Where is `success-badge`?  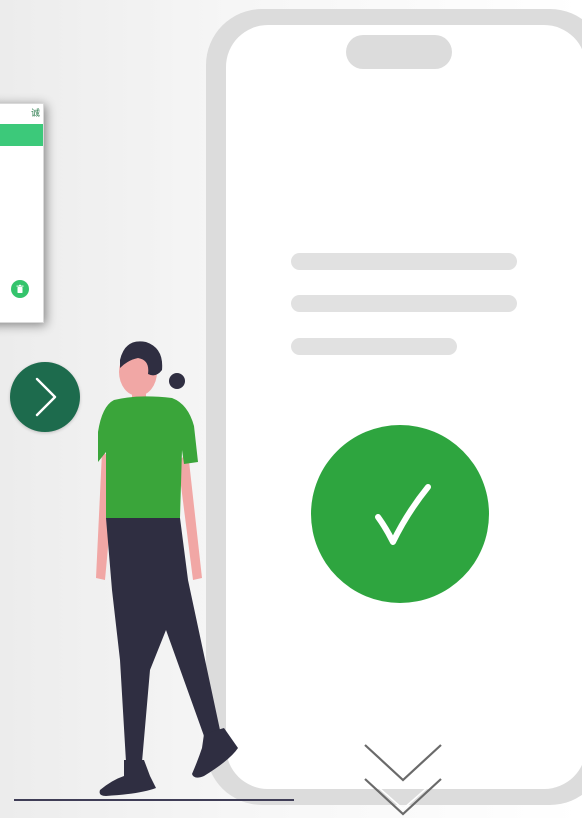 success-badge is located at coordinates (400, 514).